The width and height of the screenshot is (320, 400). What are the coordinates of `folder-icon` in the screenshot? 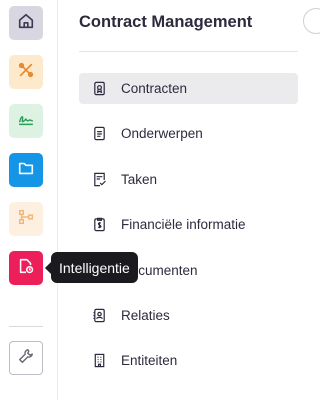 It's located at (26, 170).